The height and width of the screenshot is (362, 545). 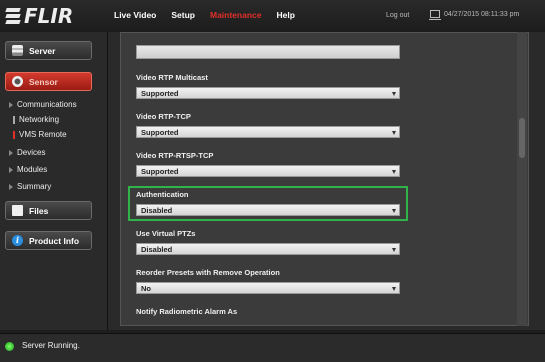 I want to click on main-nav: Live Video Setup Maintenance Help, so click(x=212, y=15).